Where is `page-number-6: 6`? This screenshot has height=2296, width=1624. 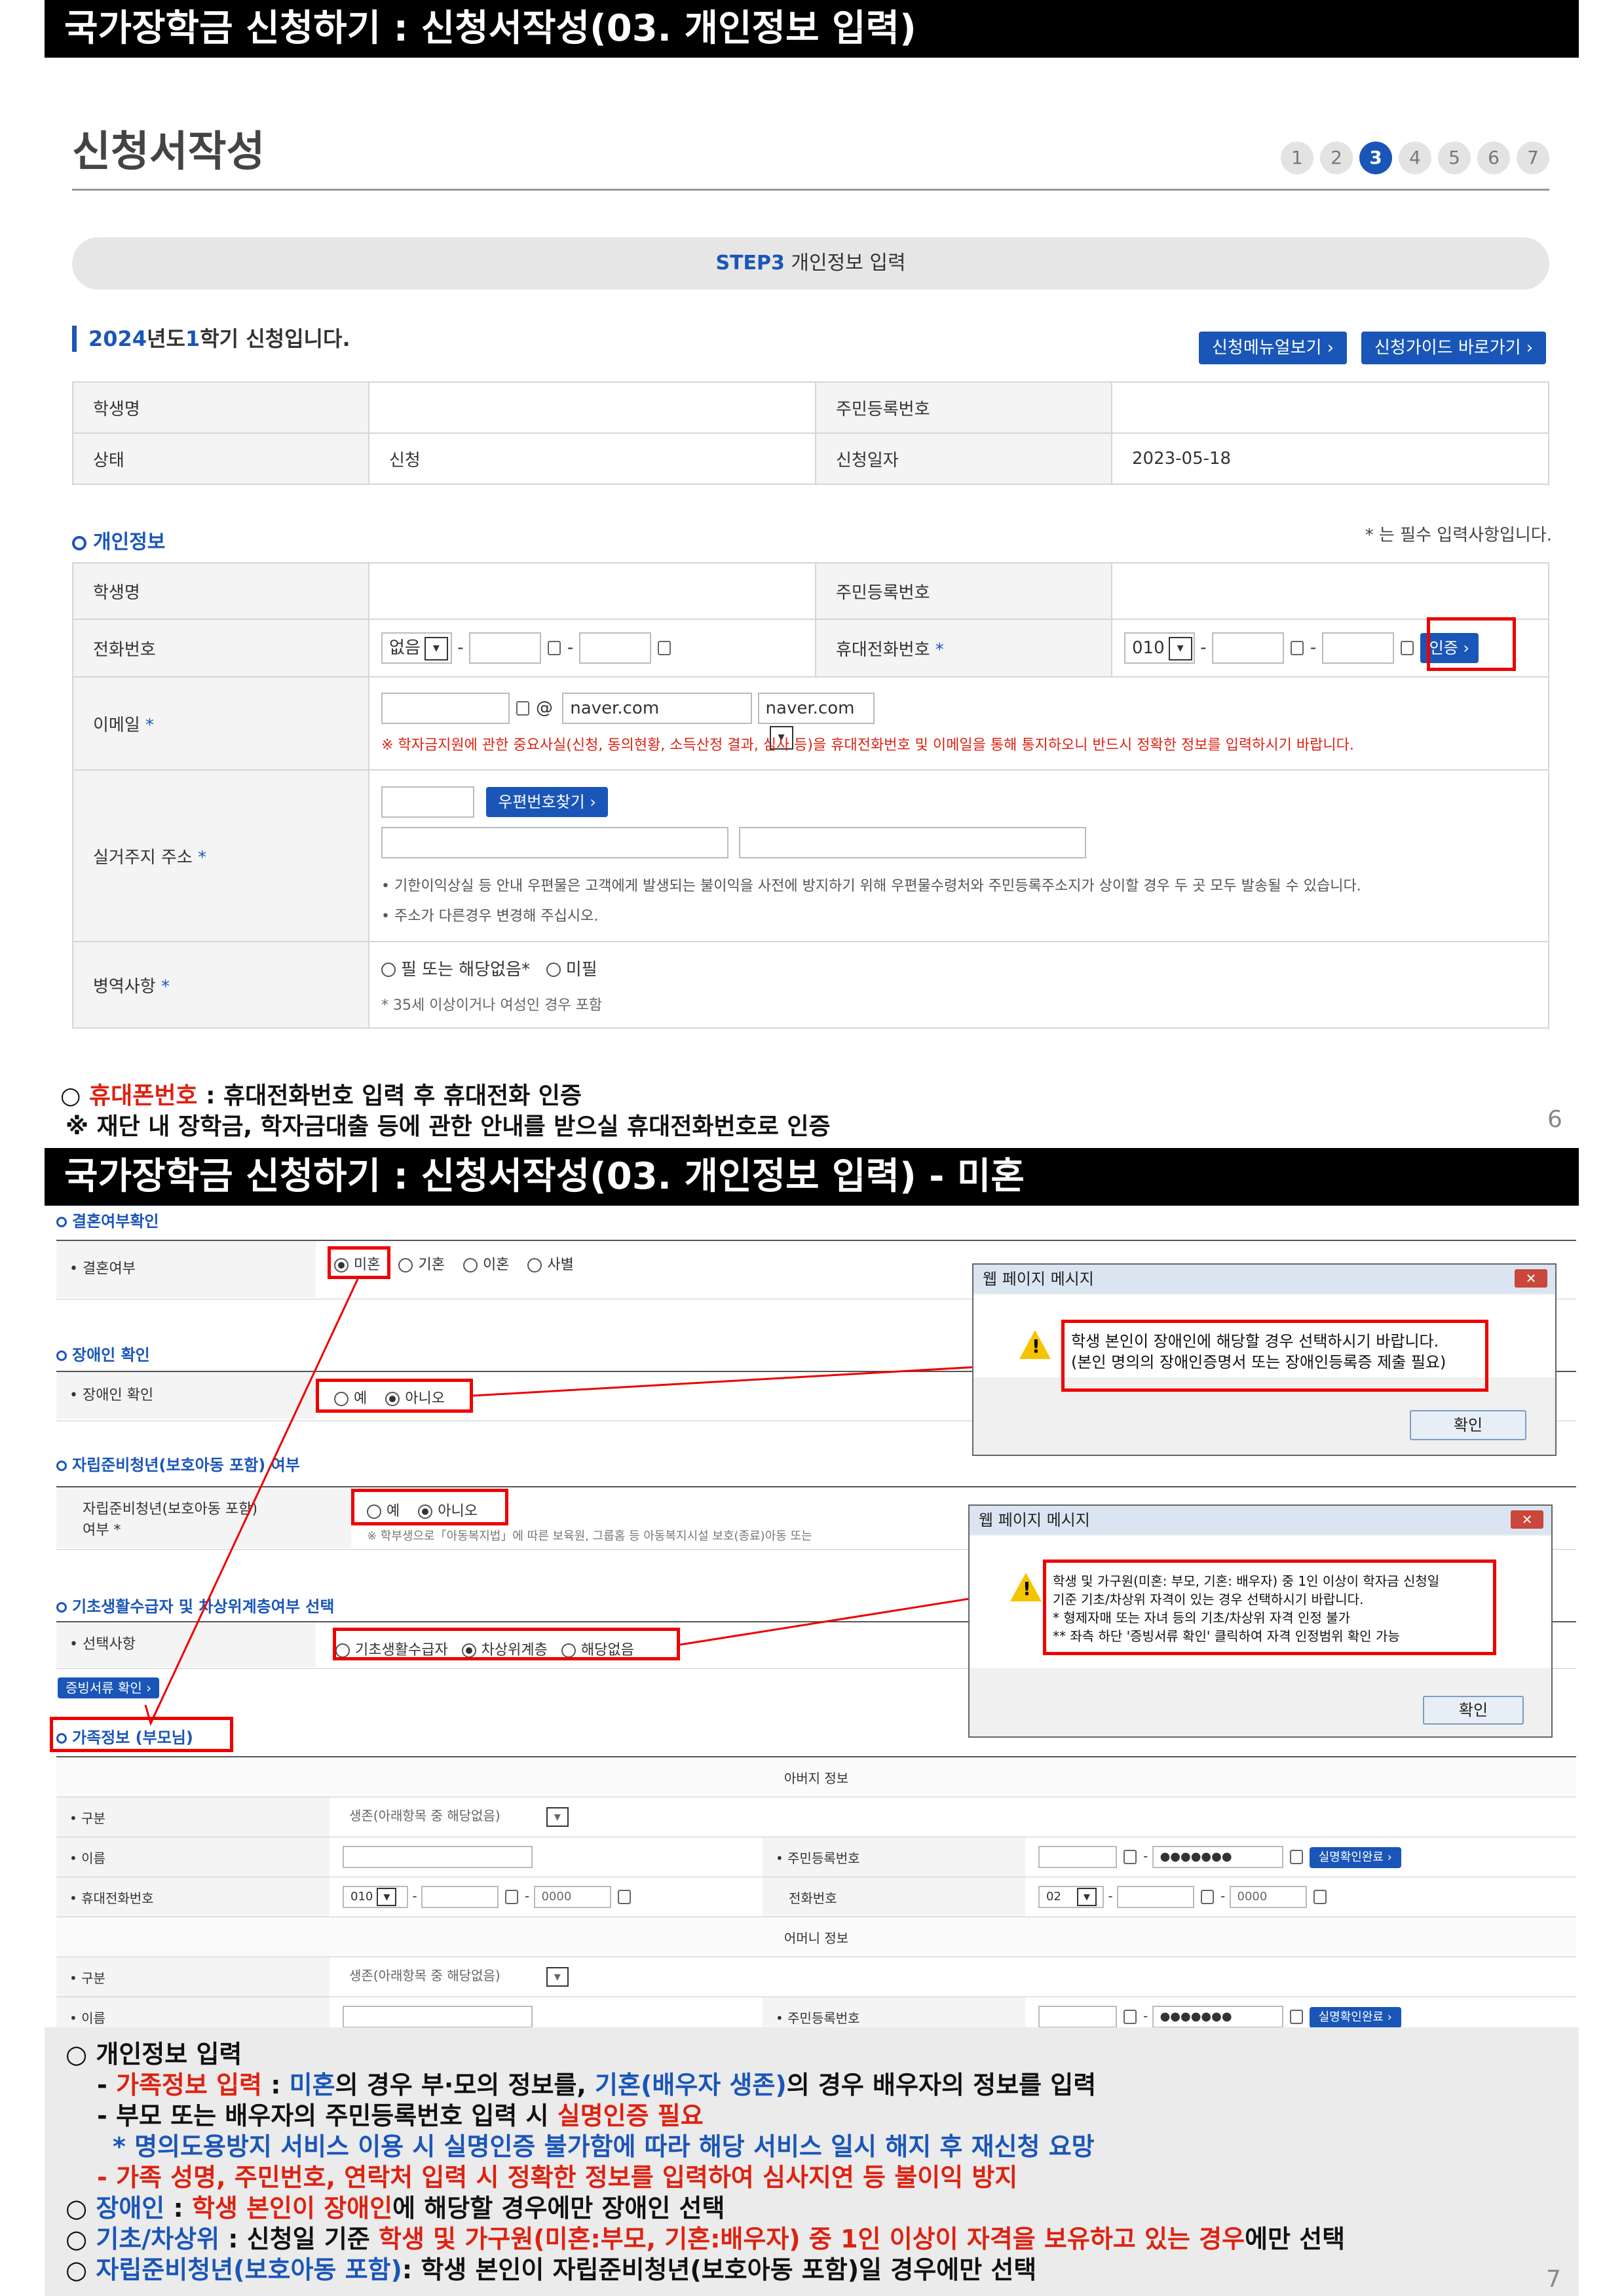
page-number-6: 6 is located at coordinates (1554, 1119).